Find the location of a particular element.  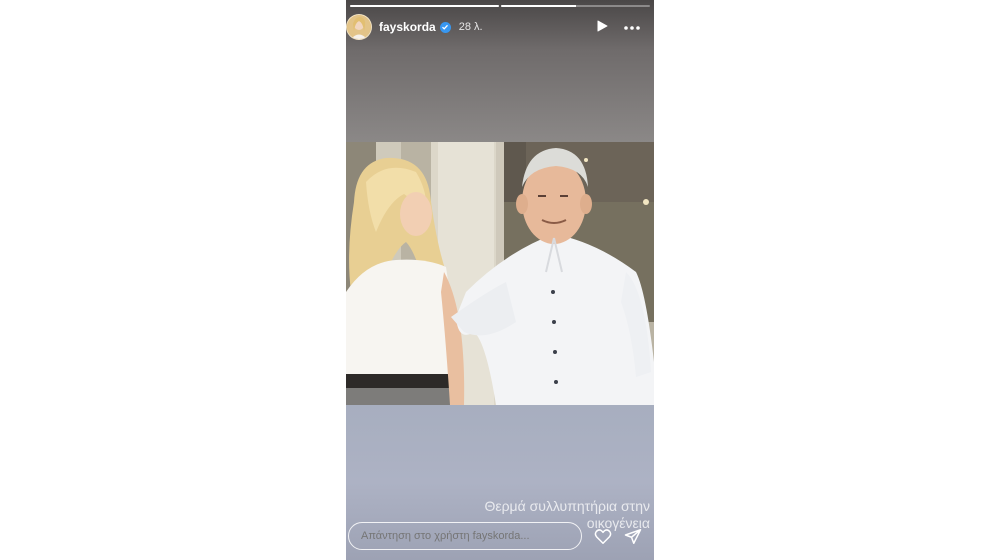

progress-bars is located at coordinates (500, 6).